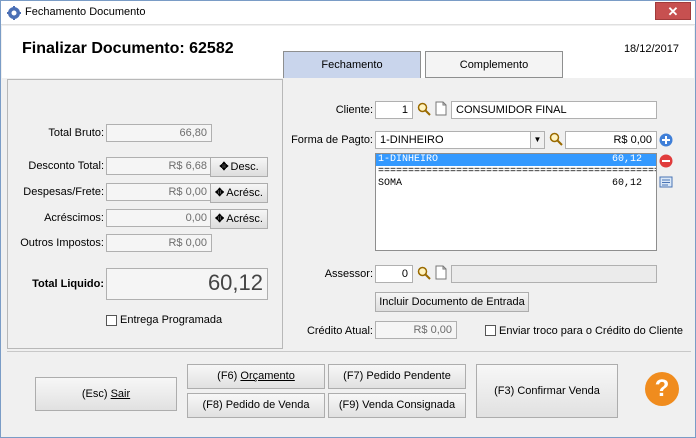  I want to click on assessor-label: Assessor:, so click(348, 274).